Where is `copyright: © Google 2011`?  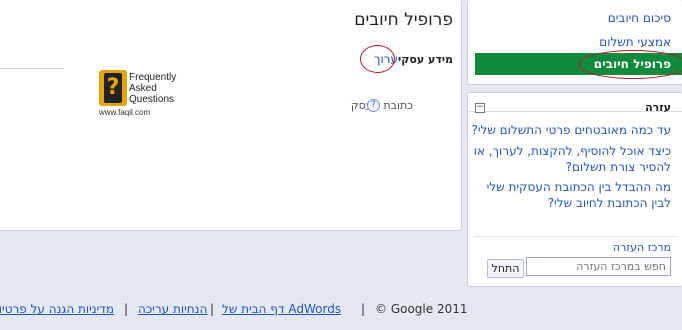 copyright: © Google 2011 is located at coordinates (421, 309).